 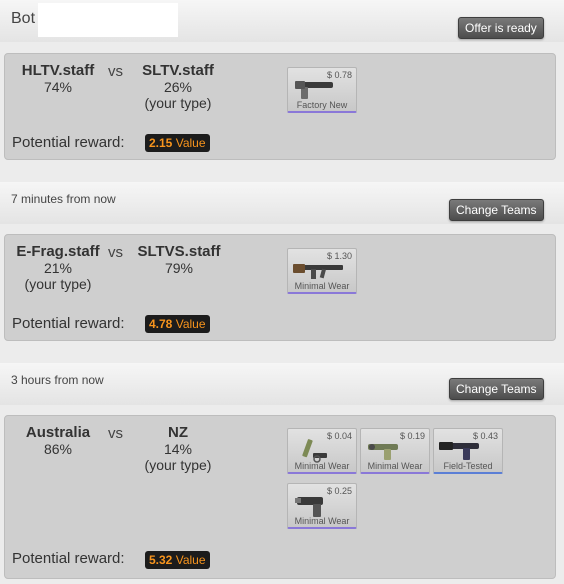 I want to click on item-wear: Field-Tested, so click(x=468, y=466).